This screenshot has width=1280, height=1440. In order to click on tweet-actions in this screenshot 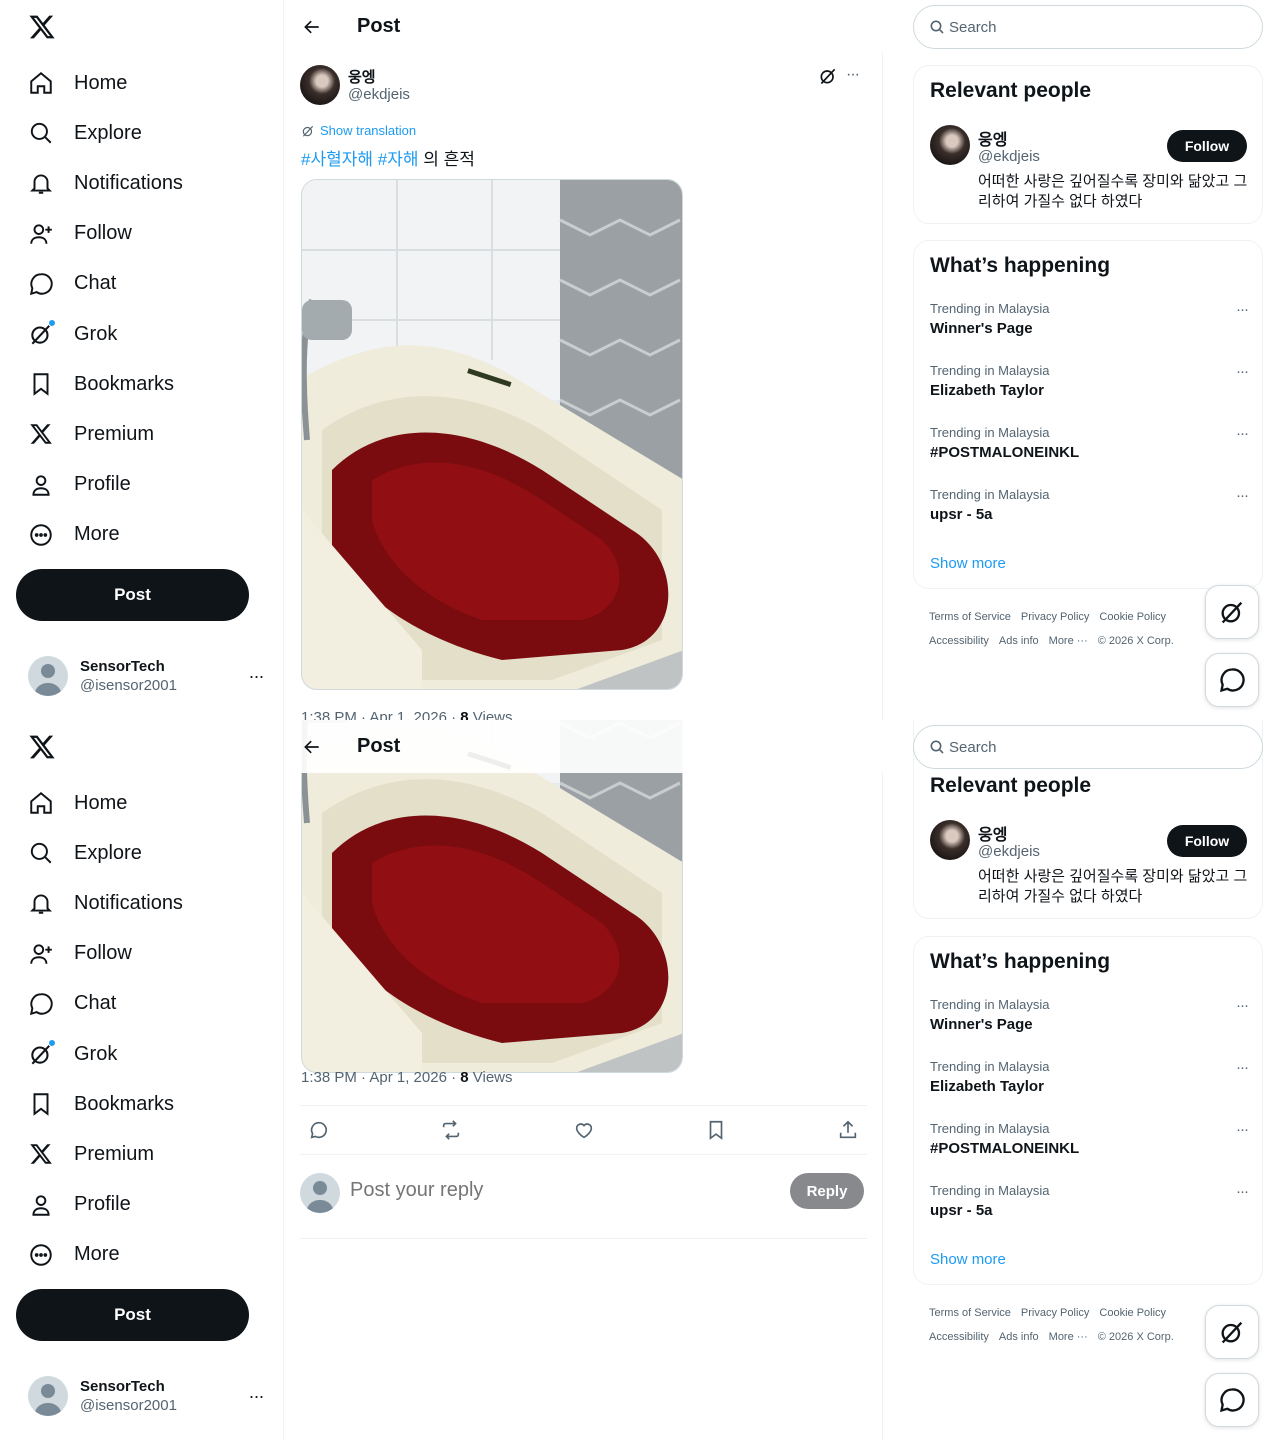, I will do `click(583, 1130)`.